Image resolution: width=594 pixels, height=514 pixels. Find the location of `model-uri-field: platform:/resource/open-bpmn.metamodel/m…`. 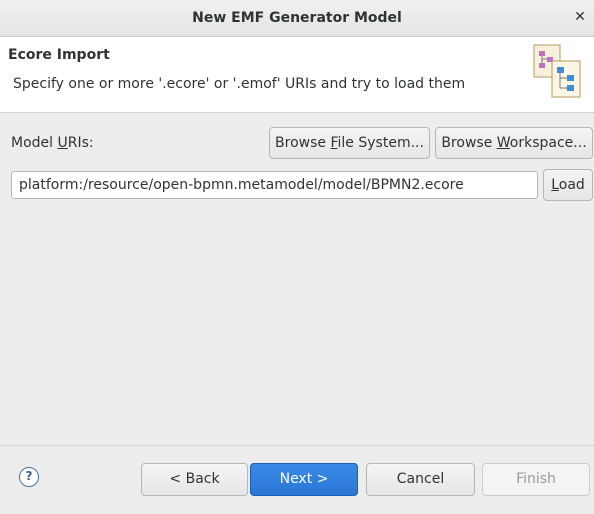

model-uri-field: platform:/resource/open-bpmn.metamodel/m… is located at coordinates (274, 185).